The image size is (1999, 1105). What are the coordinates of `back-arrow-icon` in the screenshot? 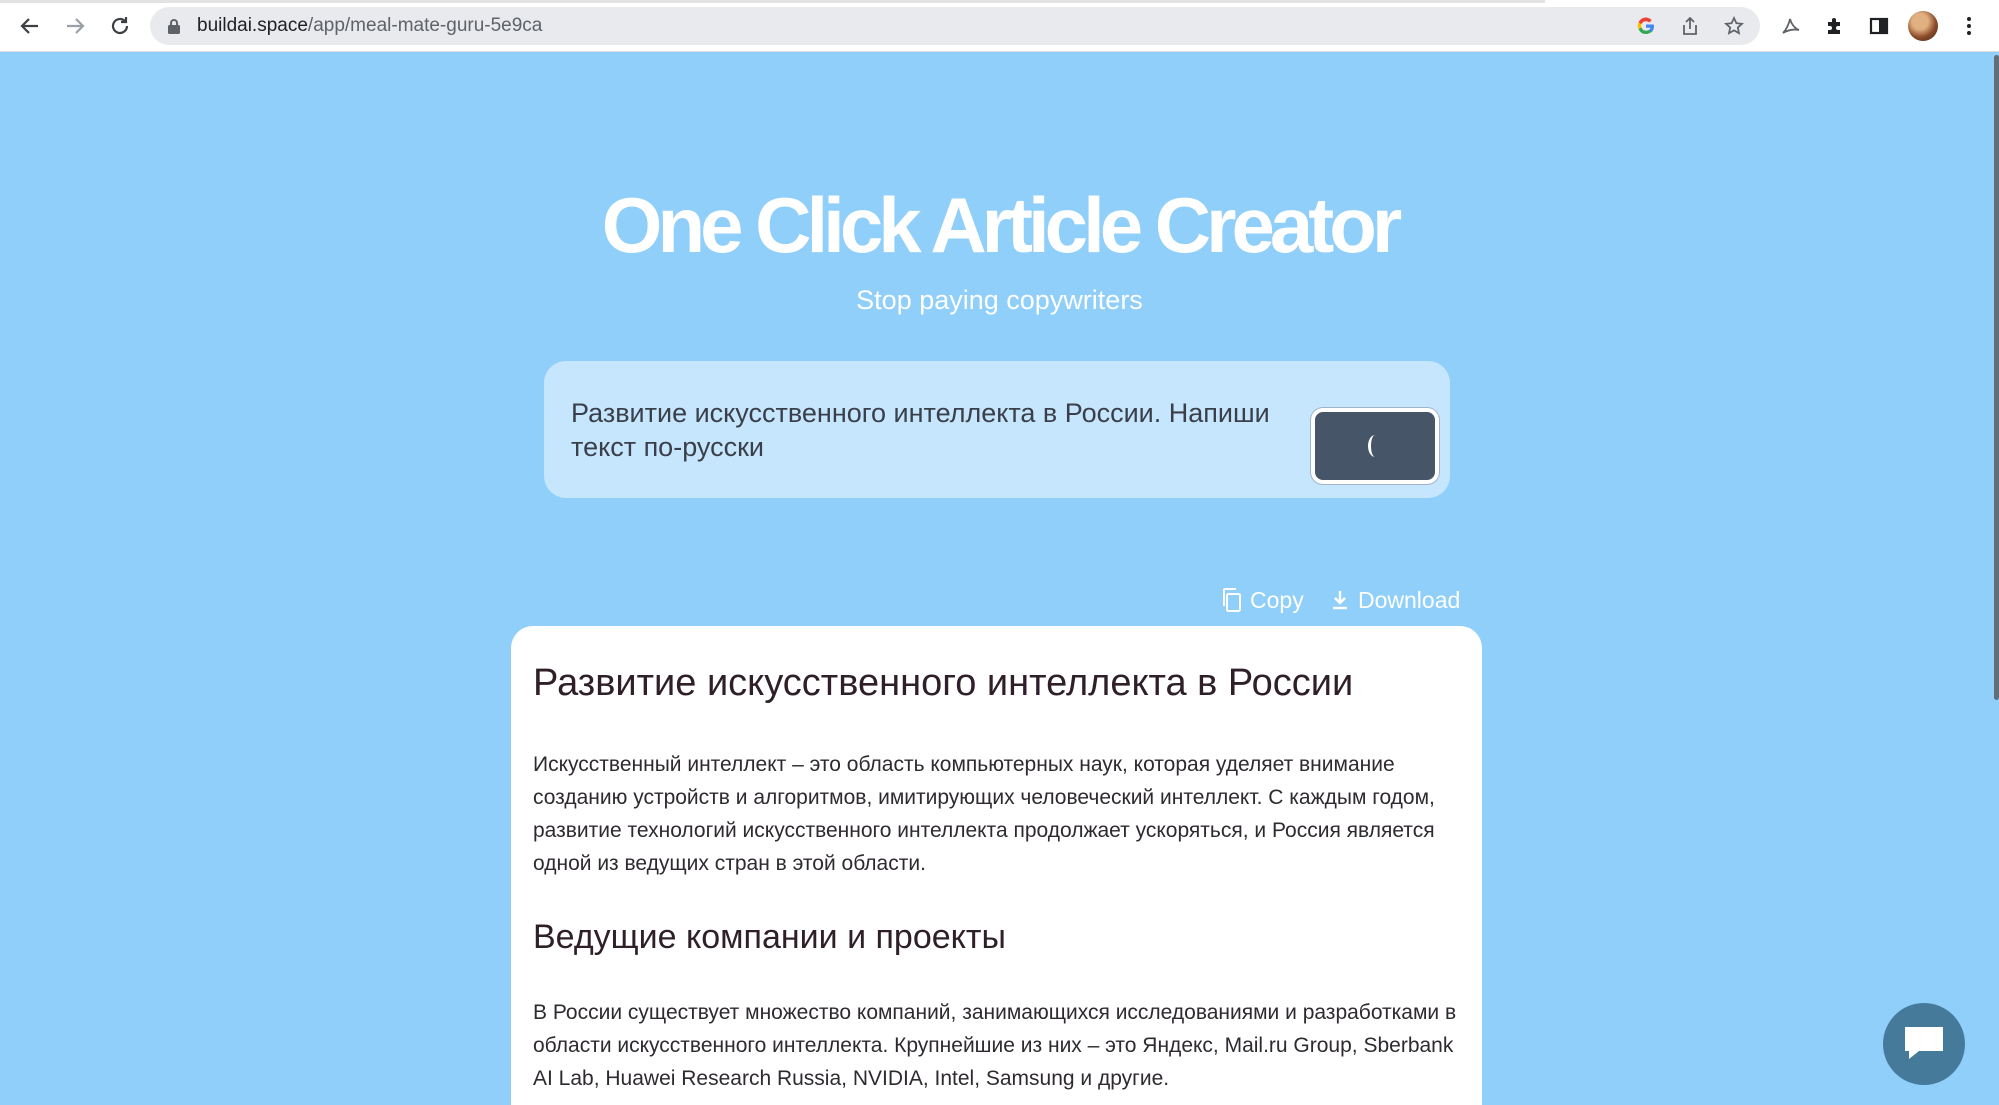 It's located at (30, 26).